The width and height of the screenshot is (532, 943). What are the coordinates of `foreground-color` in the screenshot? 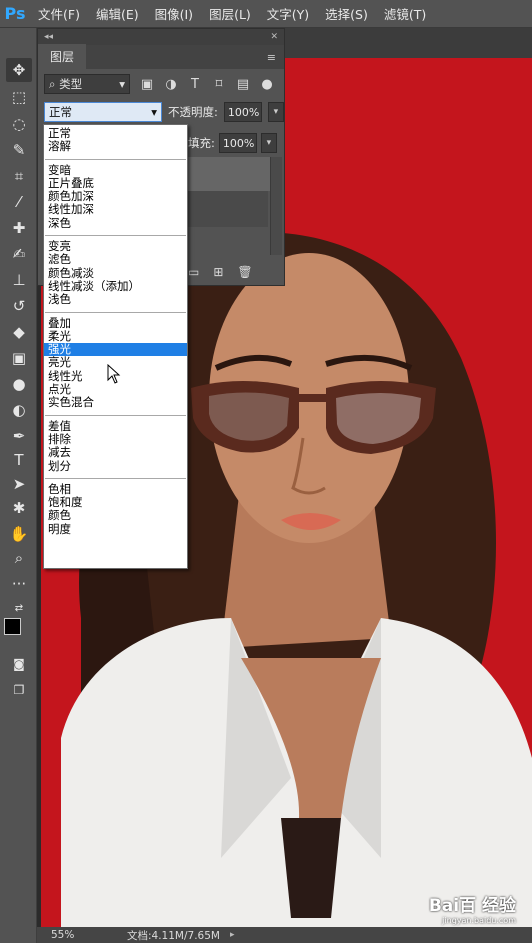 It's located at (12, 626).